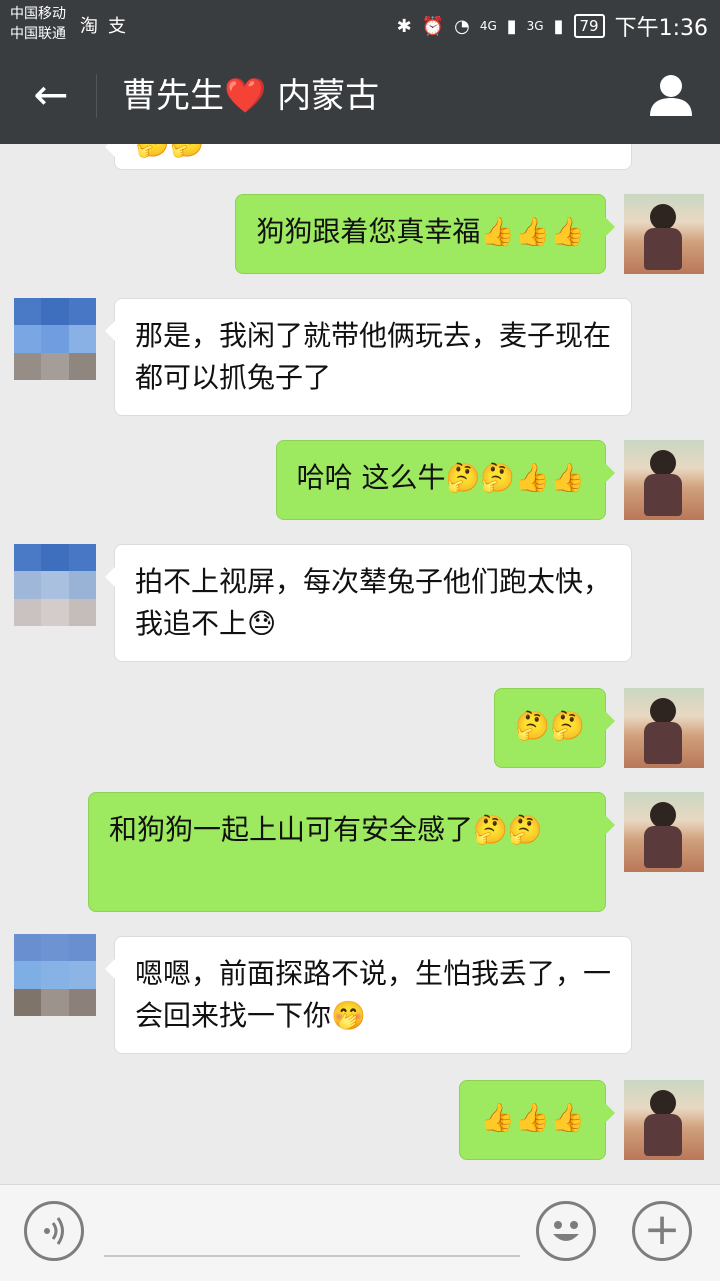 This screenshot has width=720, height=1281. I want to click on carrier-1: 中国移动, so click(38, 14).